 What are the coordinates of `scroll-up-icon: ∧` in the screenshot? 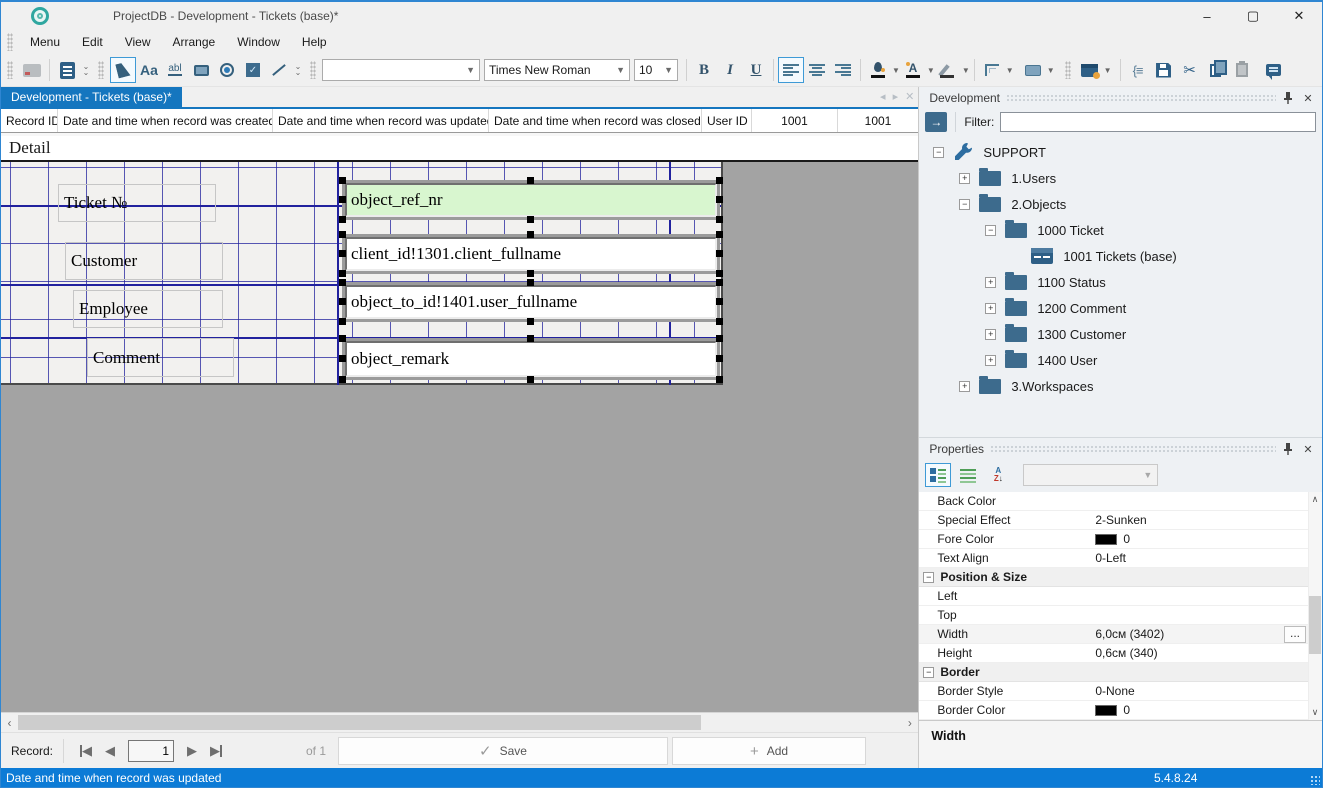 It's located at (1315, 499).